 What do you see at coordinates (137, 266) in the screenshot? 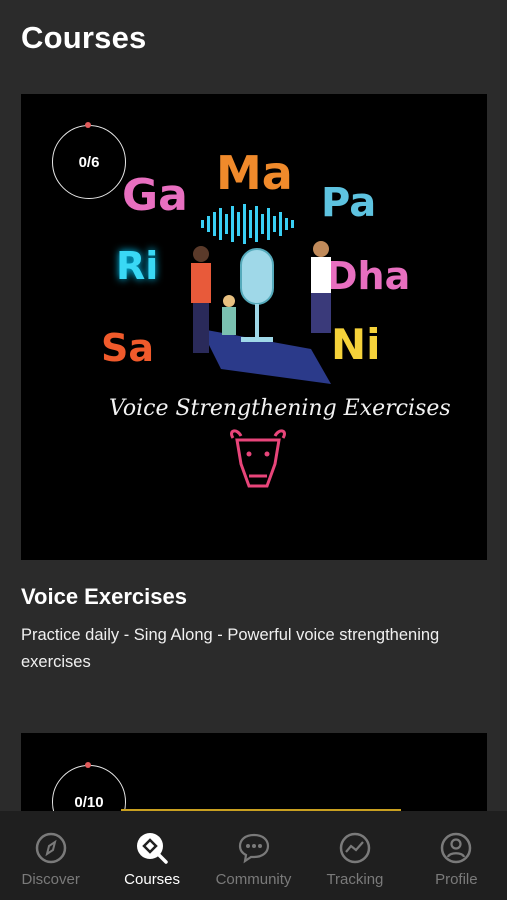
I see `art-letter-ri: Ri` at bounding box center [137, 266].